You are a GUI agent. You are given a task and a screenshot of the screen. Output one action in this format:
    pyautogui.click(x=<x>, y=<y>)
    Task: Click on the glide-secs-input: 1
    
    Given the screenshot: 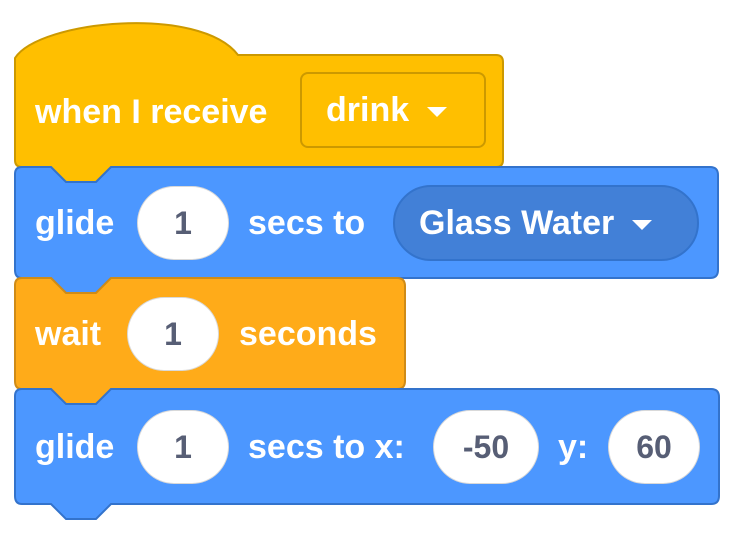 What is the action you would take?
    pyautogui.click(x=183, y=223)
    